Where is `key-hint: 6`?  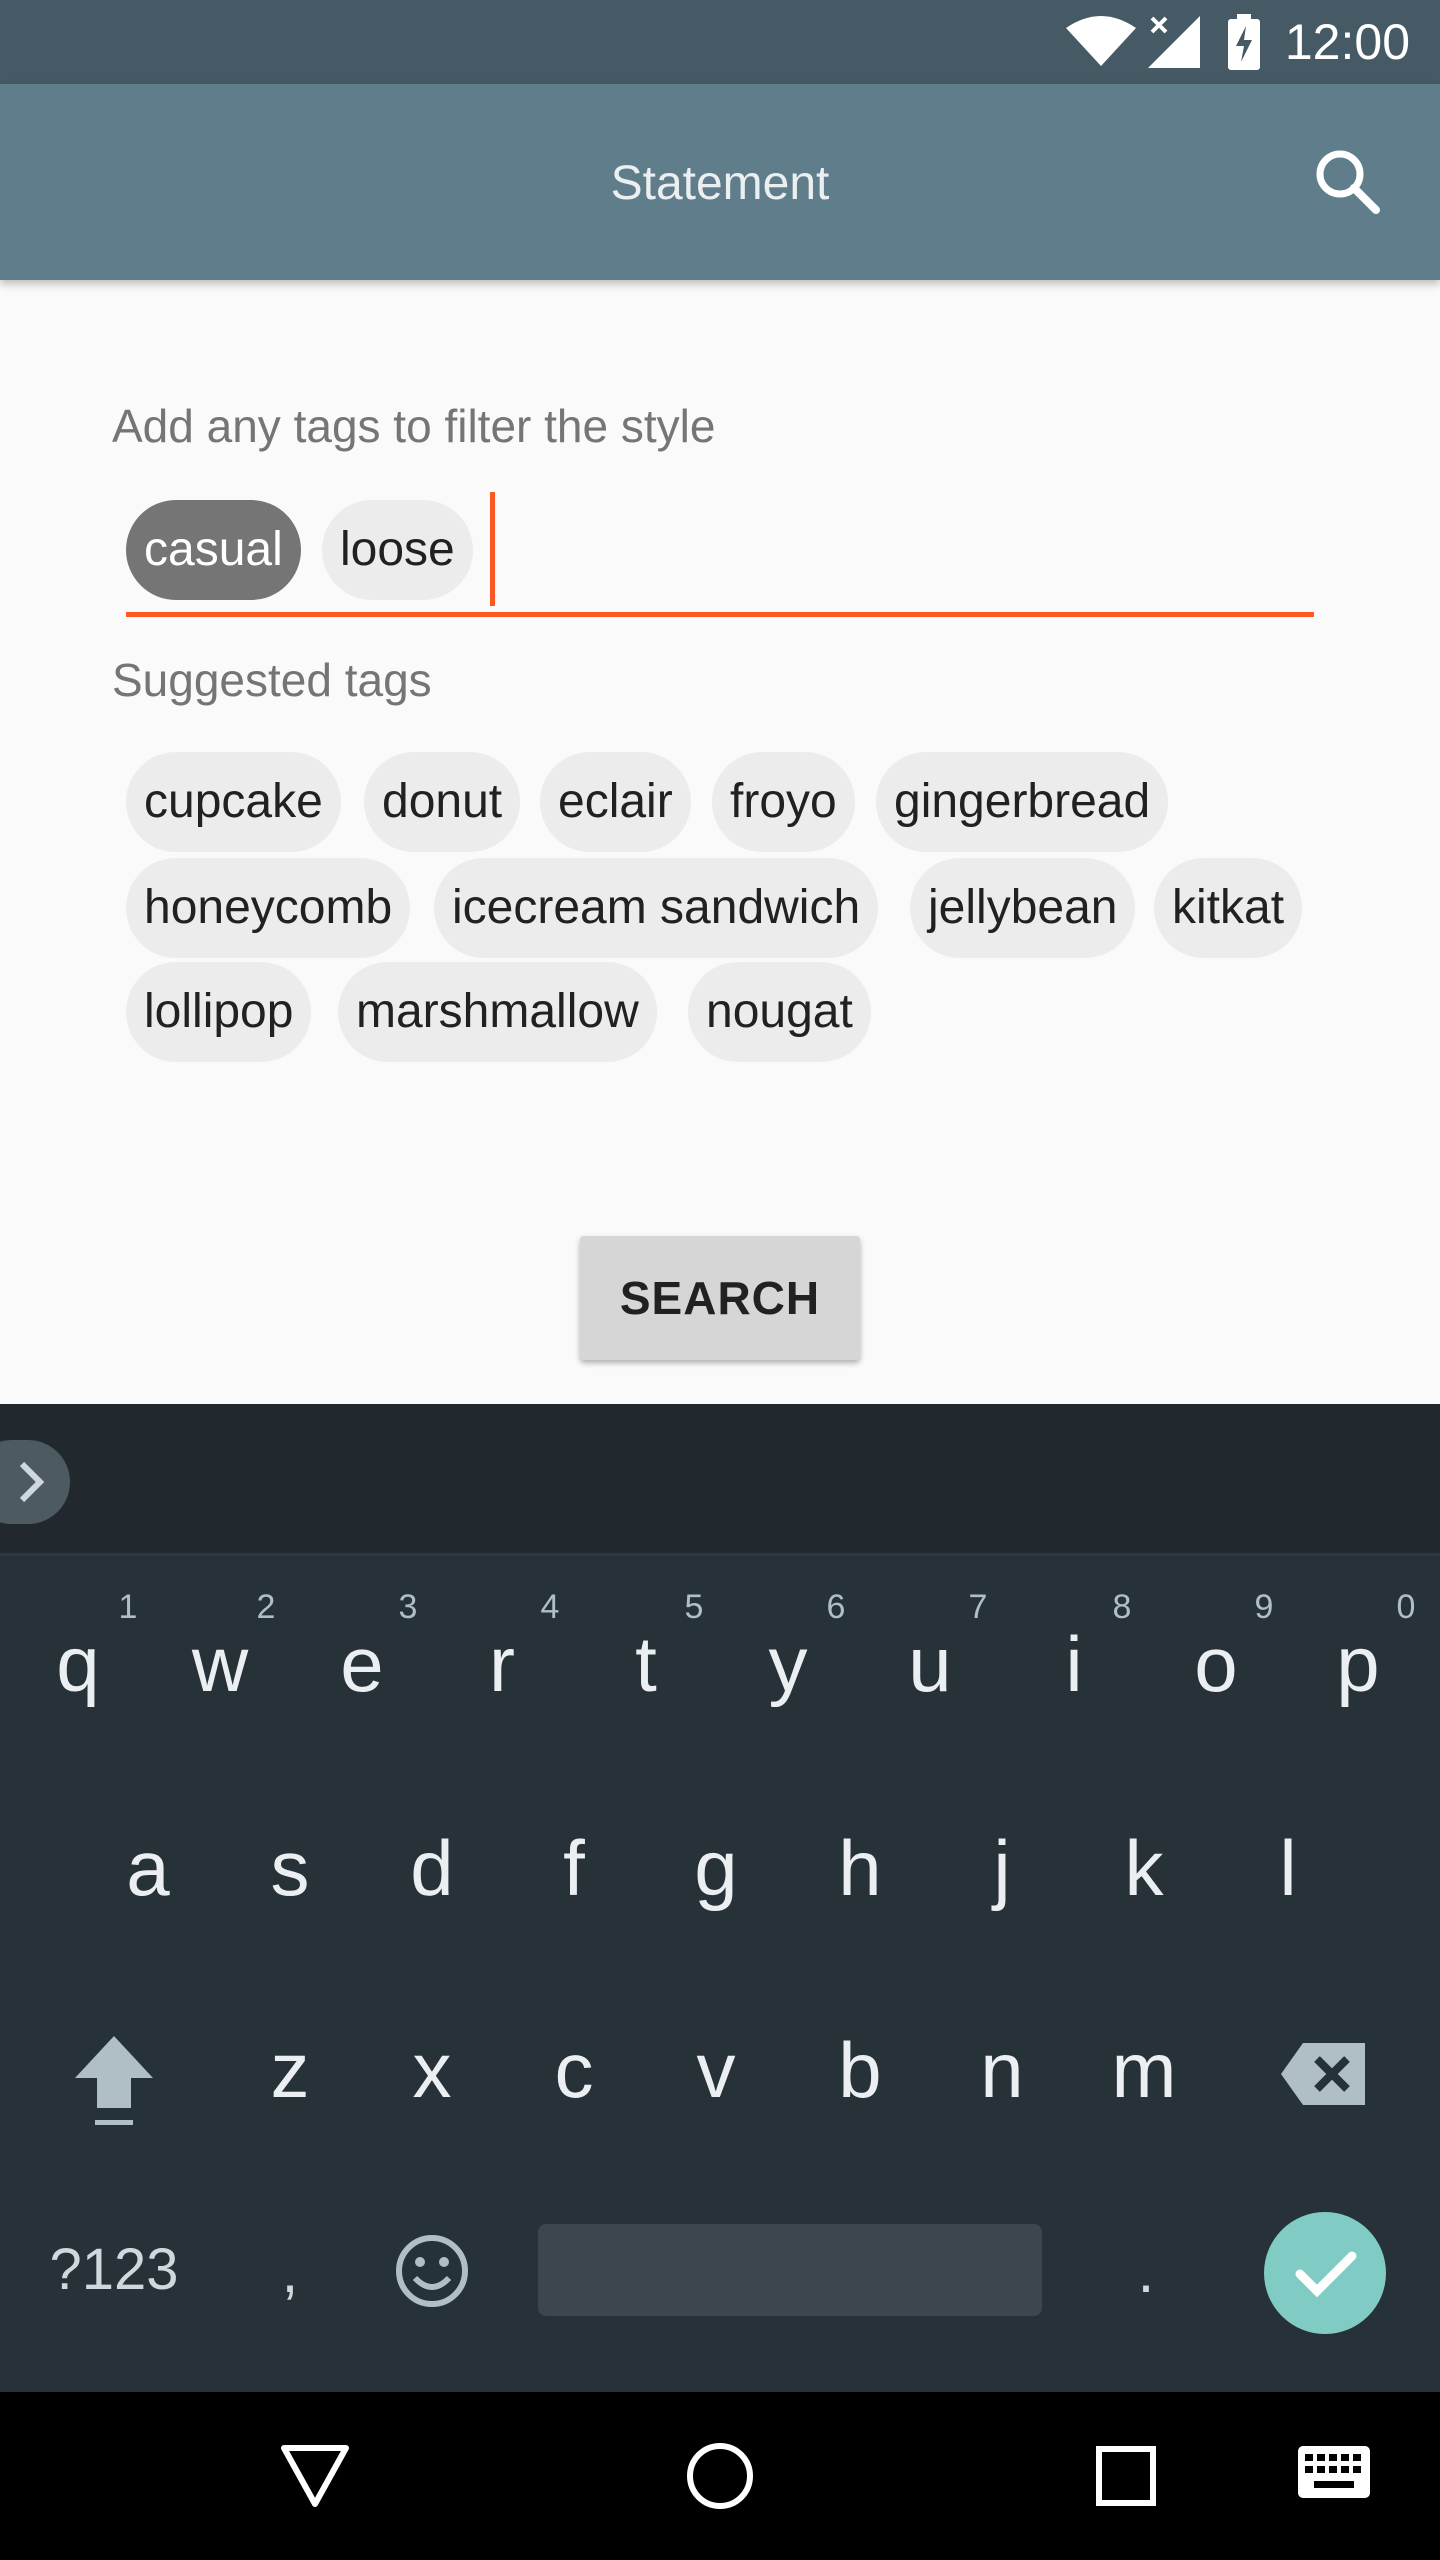
key-hint: 6 is located at coordinates (836, 1607).